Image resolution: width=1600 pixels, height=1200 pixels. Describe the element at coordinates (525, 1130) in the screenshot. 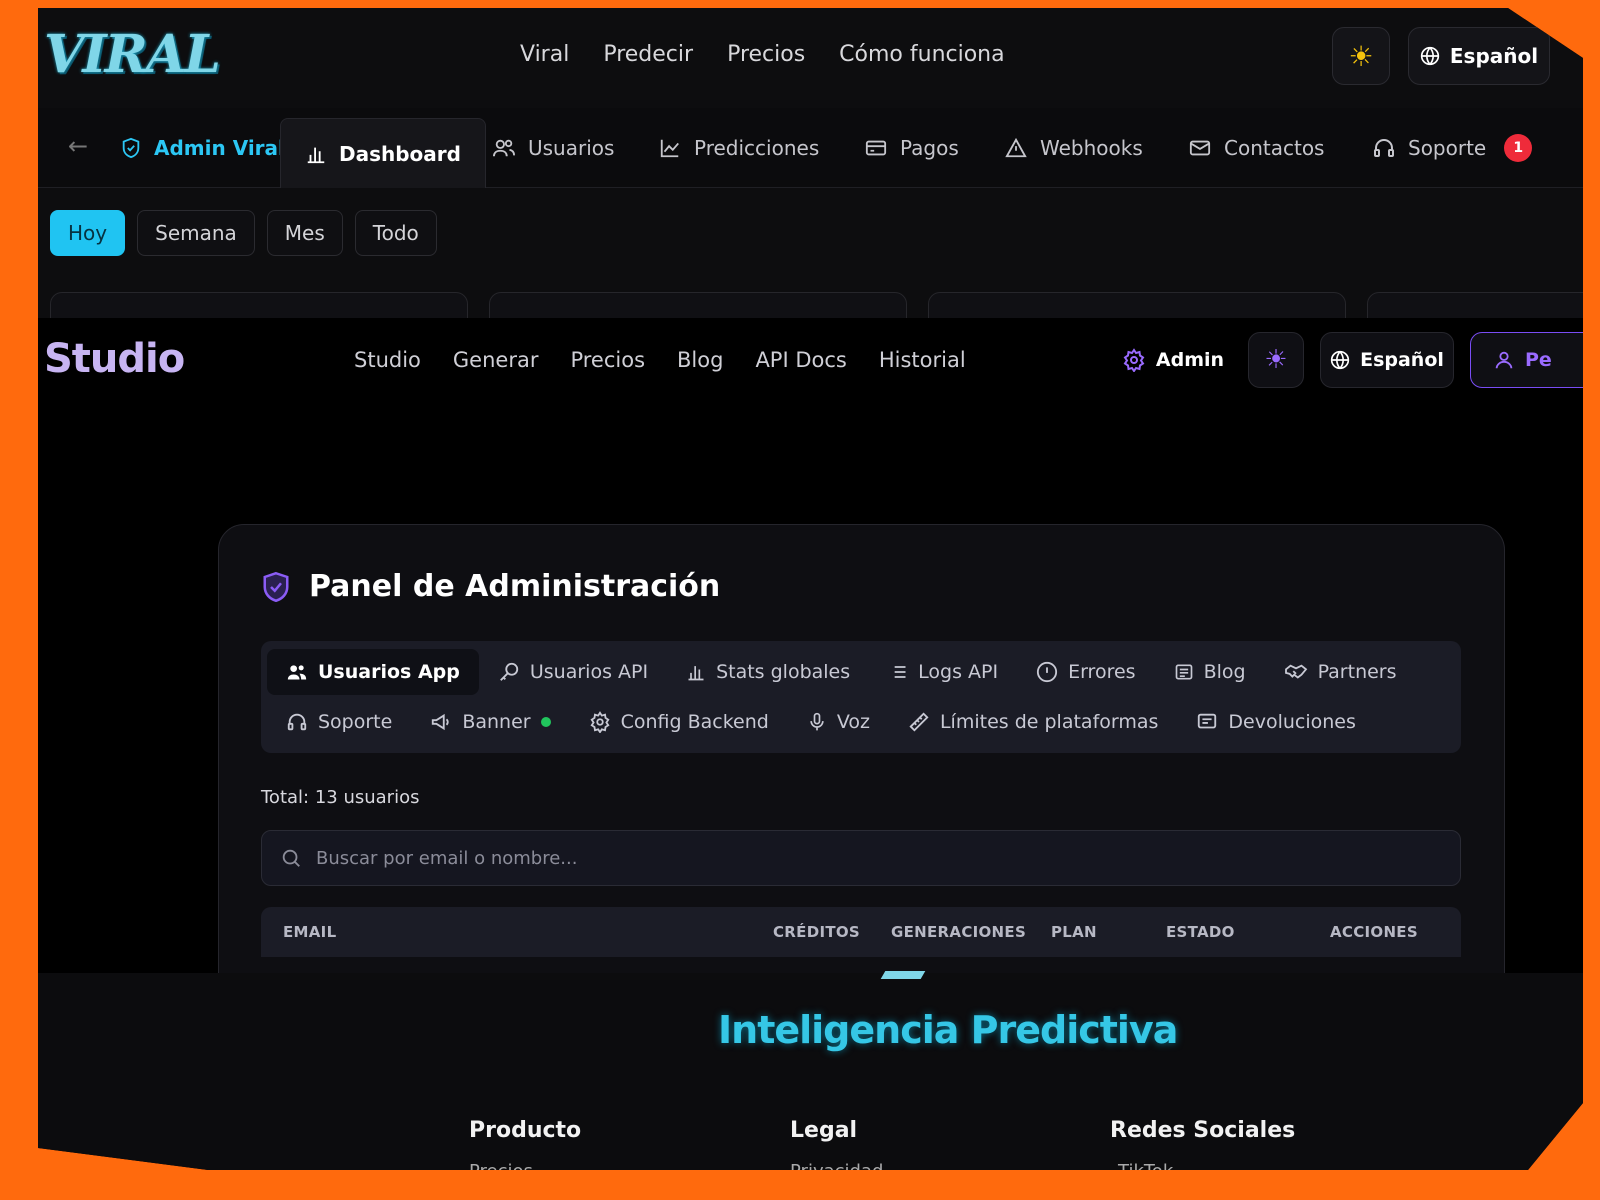

I see `footer-col-producto: Producto` at that location.